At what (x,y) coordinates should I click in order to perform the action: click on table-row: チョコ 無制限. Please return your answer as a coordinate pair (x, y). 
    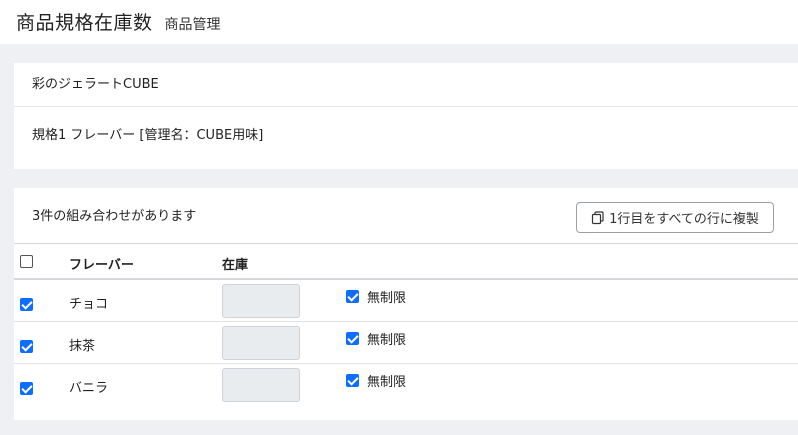
    Looking at the image, I should click on (406, 301).